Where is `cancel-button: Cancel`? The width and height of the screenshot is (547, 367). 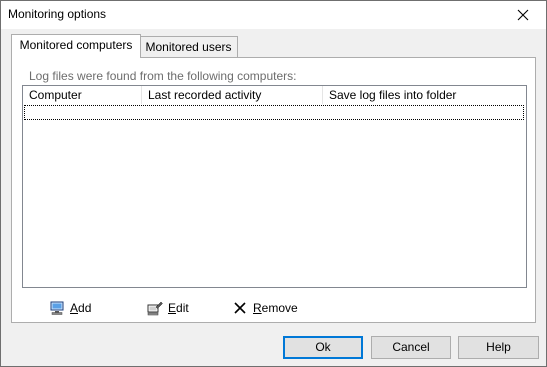
cancel-button: Cancel is located at coordinates (411, 347).